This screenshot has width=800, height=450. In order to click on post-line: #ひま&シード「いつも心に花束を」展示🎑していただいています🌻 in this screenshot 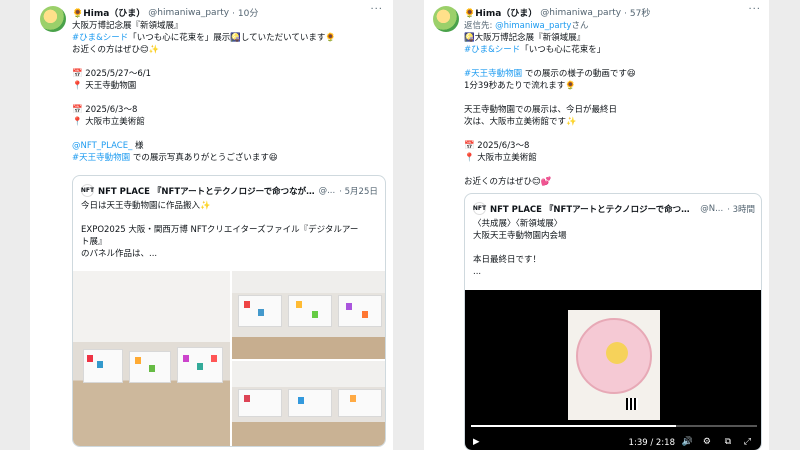, I will do `click(229, 38)`.